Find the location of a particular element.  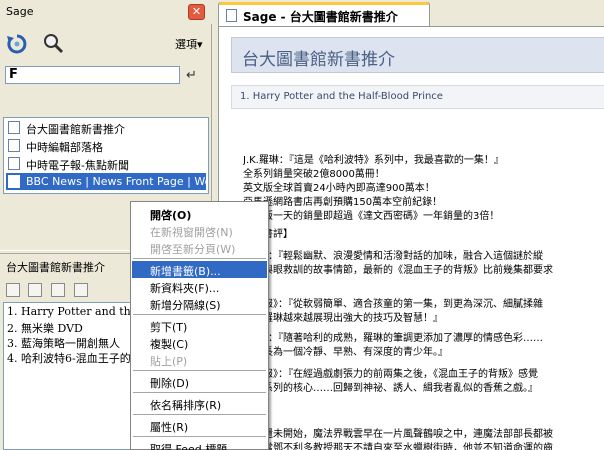

context-menu-item: 新增分隔線(S) is located at coordinates (199, 303).